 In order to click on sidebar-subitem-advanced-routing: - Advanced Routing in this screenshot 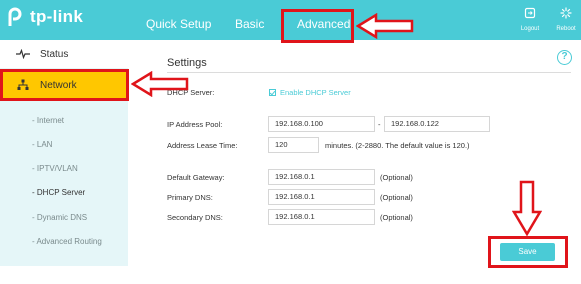, I will do `click(67, 241)`.